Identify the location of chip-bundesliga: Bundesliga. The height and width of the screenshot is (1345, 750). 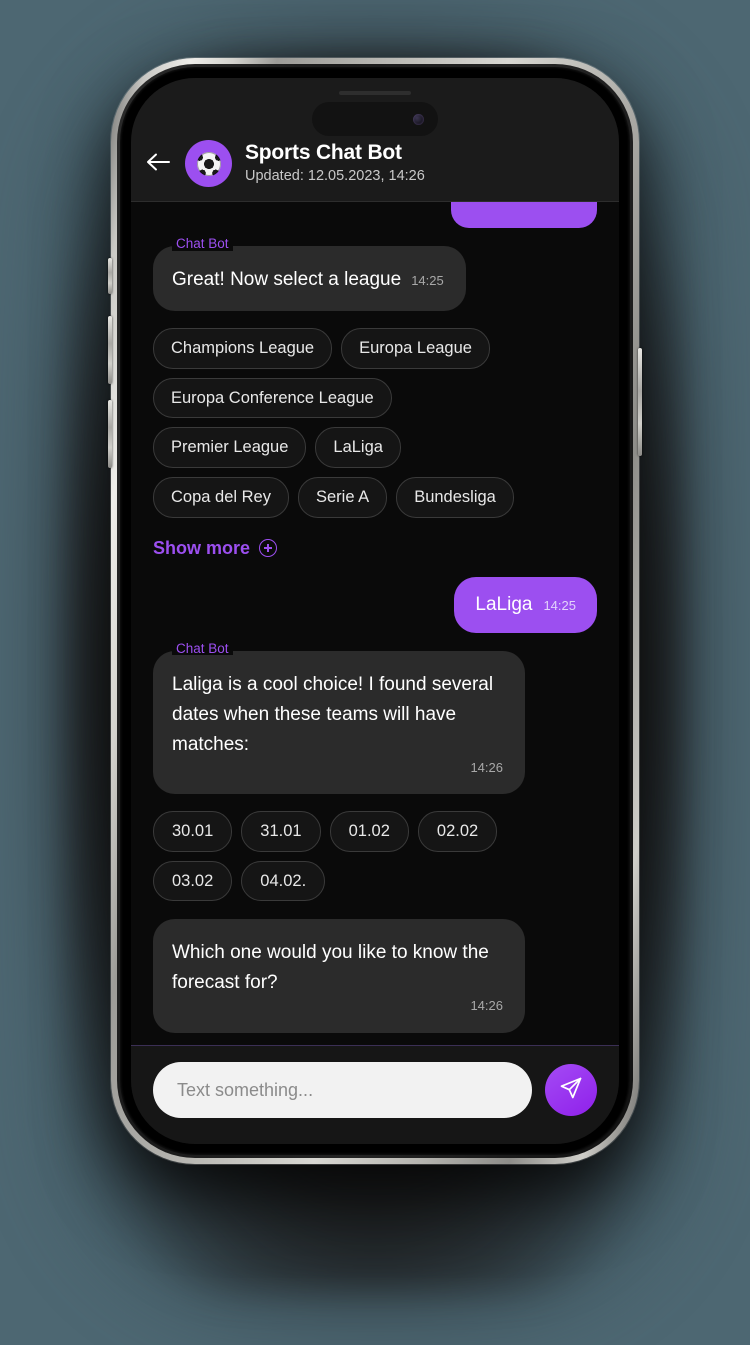
(455, 497).